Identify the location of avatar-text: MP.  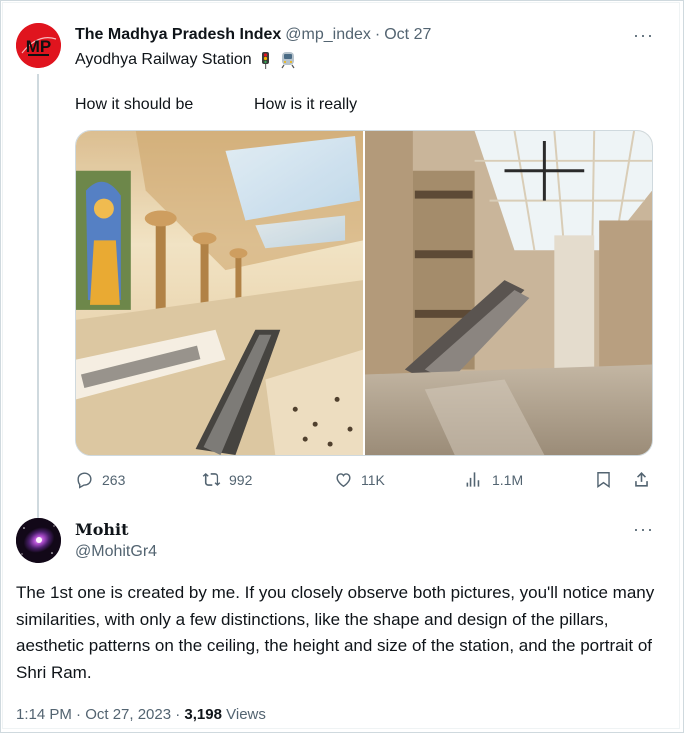
(39, 46).